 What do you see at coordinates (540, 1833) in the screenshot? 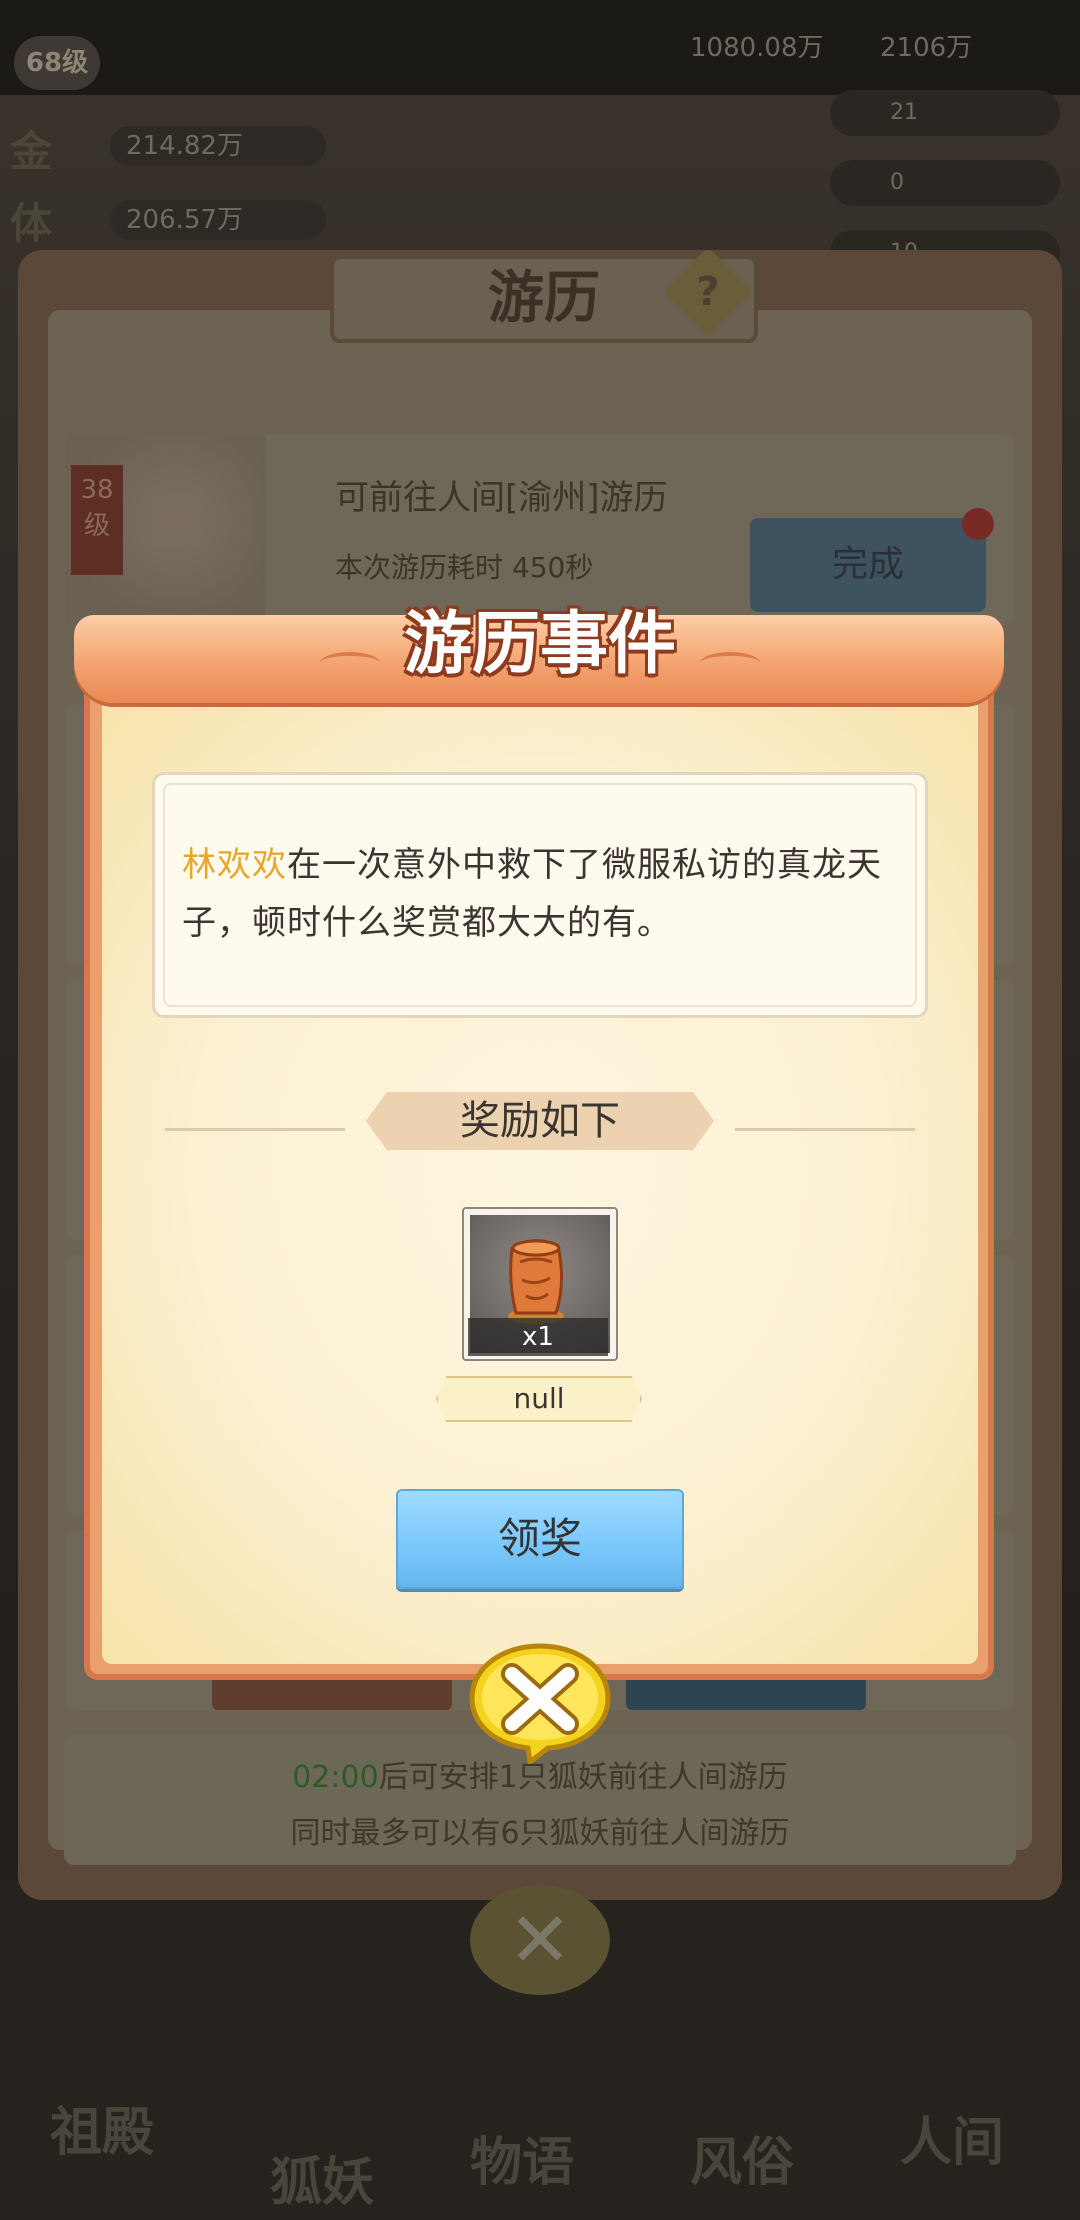
I see `travel-info-line-2: 同时最多可以有6只狐妖前往人间游历` at bounding box center [540, 1833].